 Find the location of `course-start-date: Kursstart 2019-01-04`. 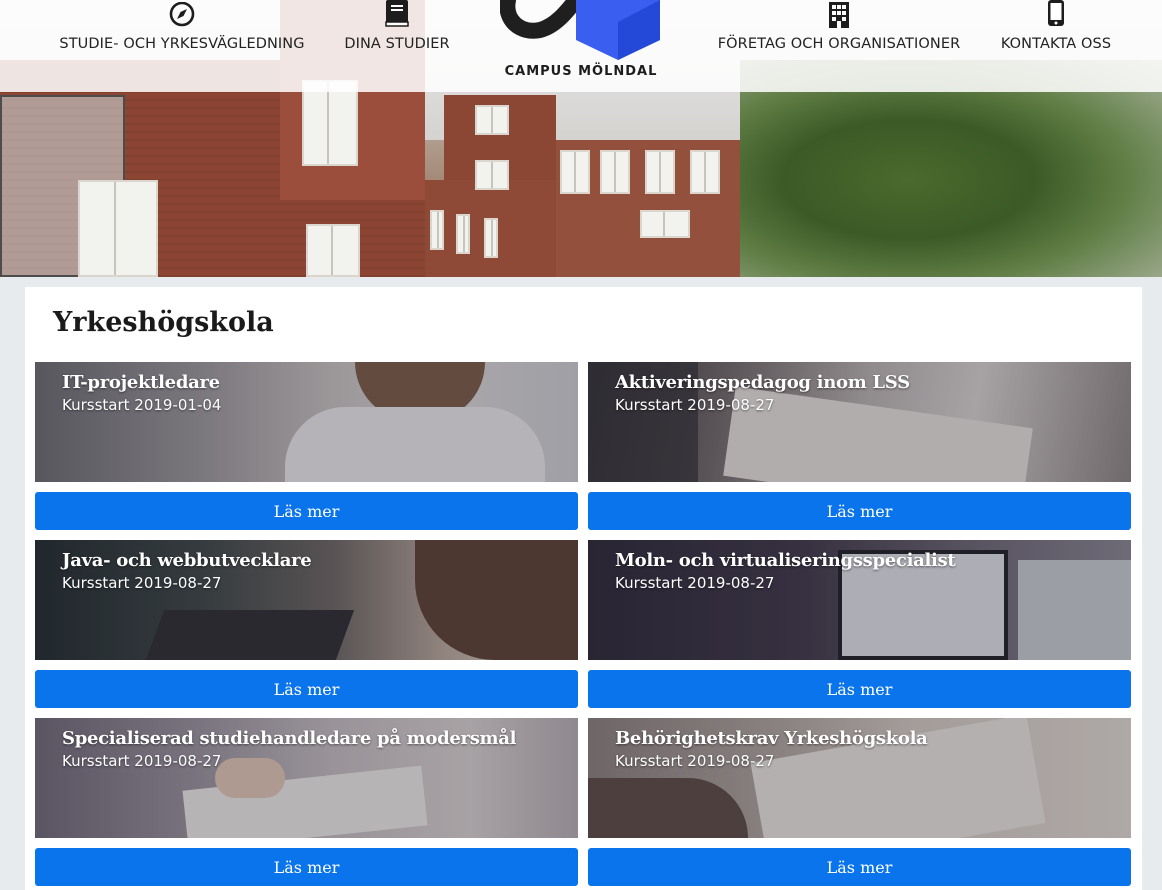

course-start-date: Kursstart 2019-01-04 is located at coordinates (142, 405).